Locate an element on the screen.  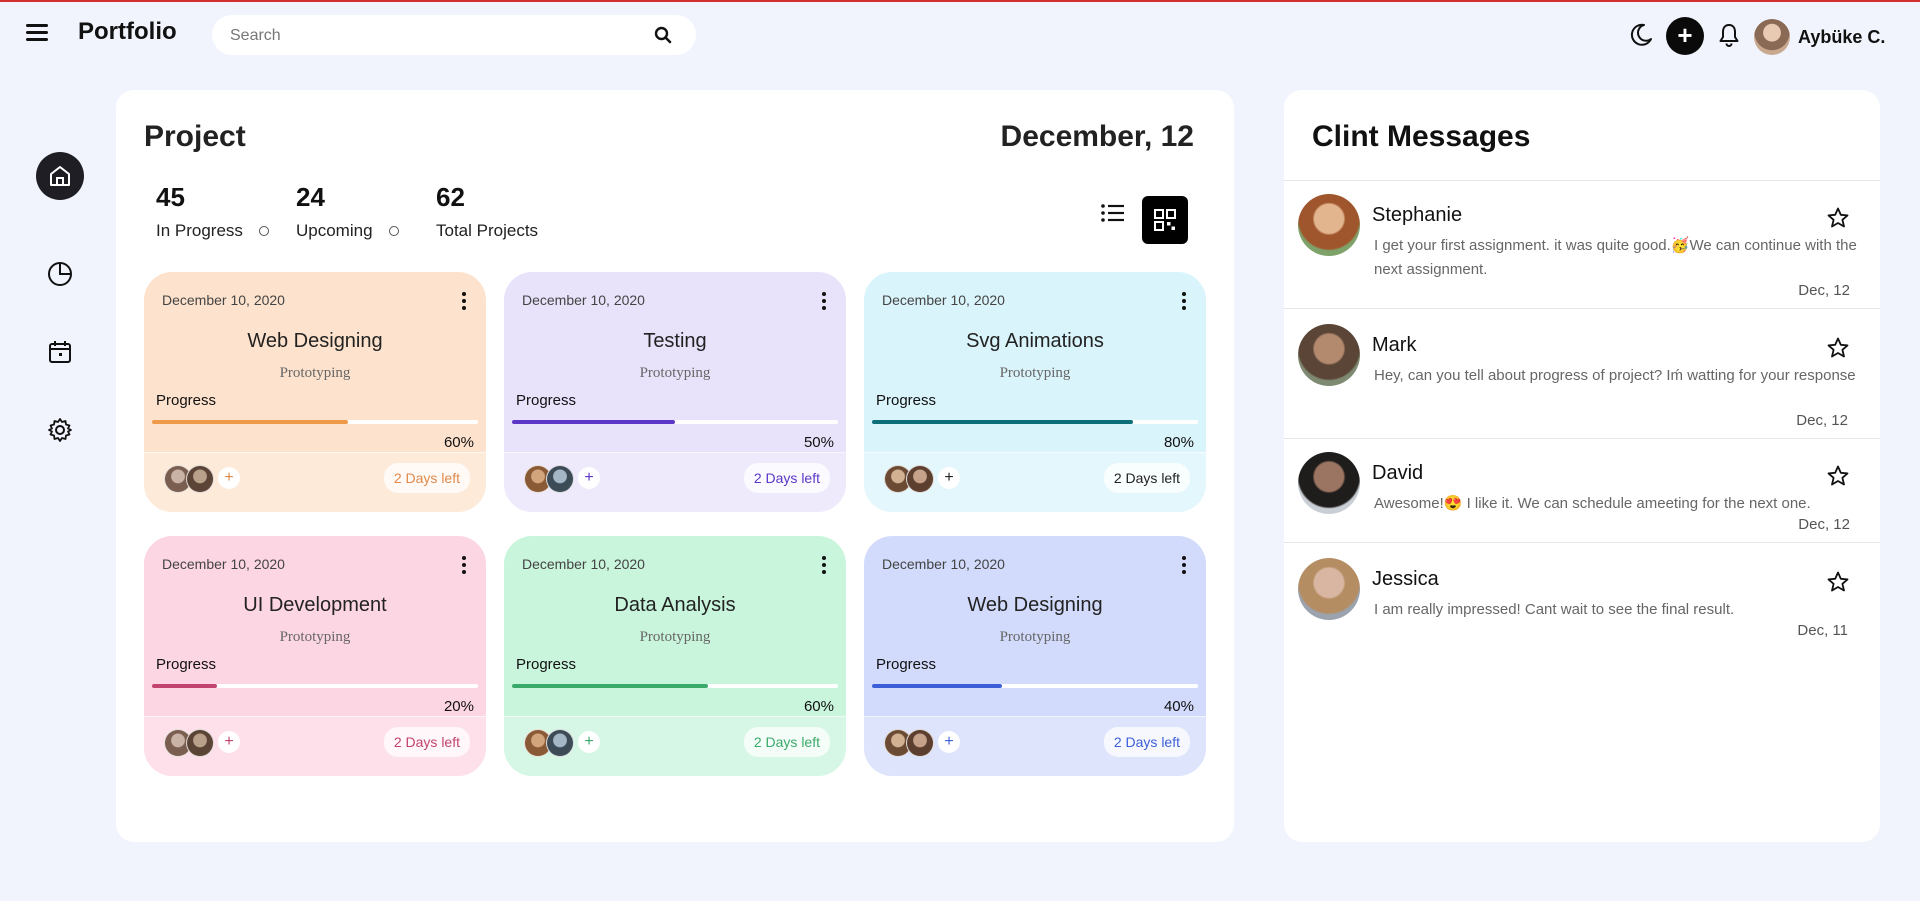
stat-label: Upcoming is located at coordinates (334, 230).